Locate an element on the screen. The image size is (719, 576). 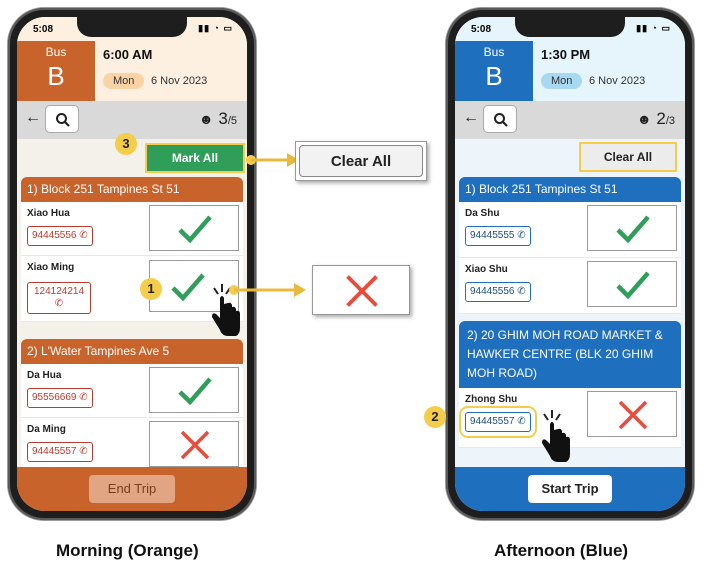
passenger-row: Da Shu 94445555 ✆ is located at coordinates (570, 230).